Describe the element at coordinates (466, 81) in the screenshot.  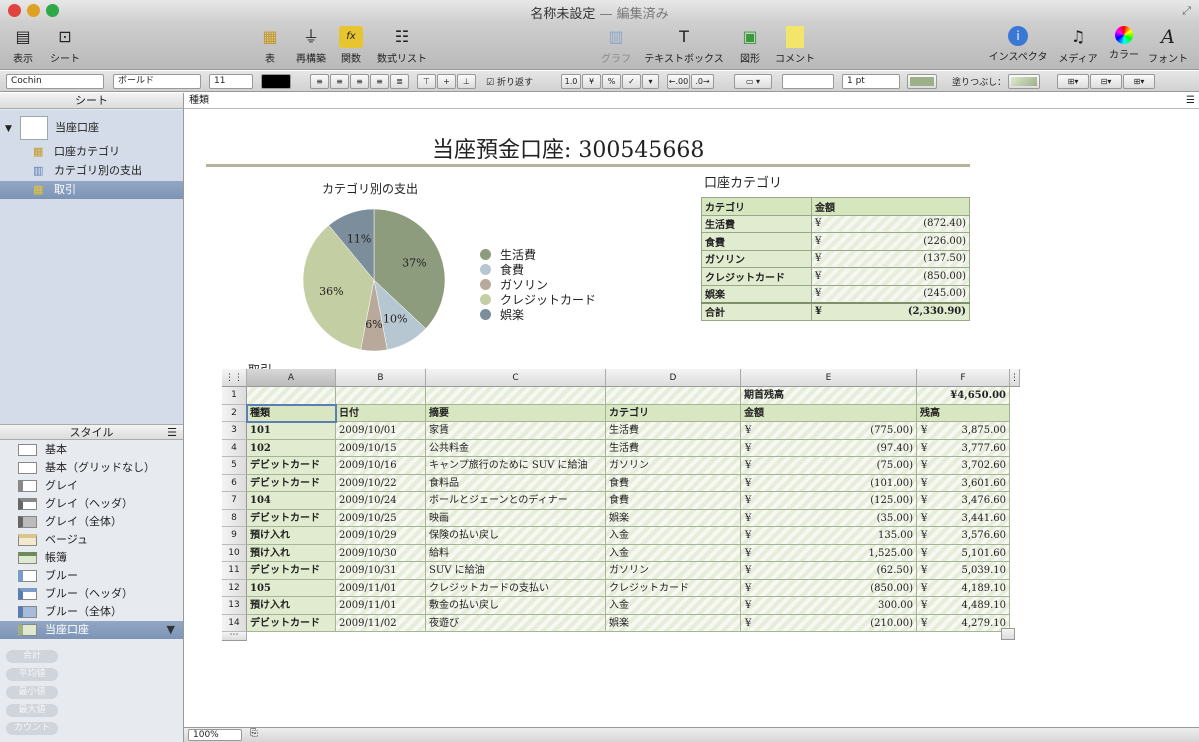
I see `valign-bottom-button: ⊥` at that location.